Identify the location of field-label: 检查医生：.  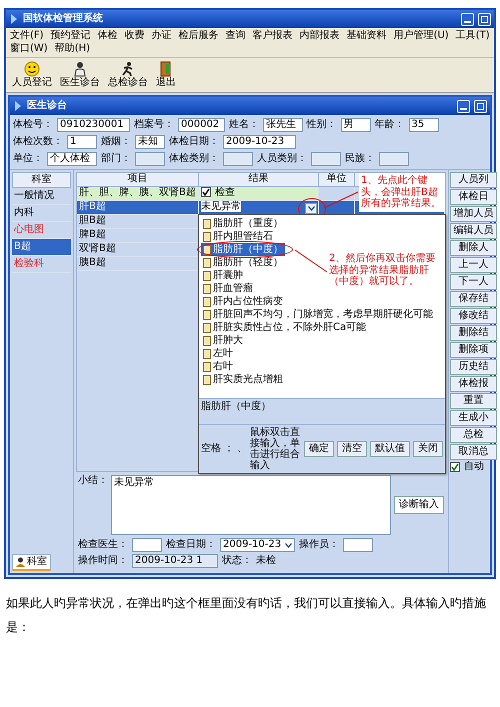
(103, 545).